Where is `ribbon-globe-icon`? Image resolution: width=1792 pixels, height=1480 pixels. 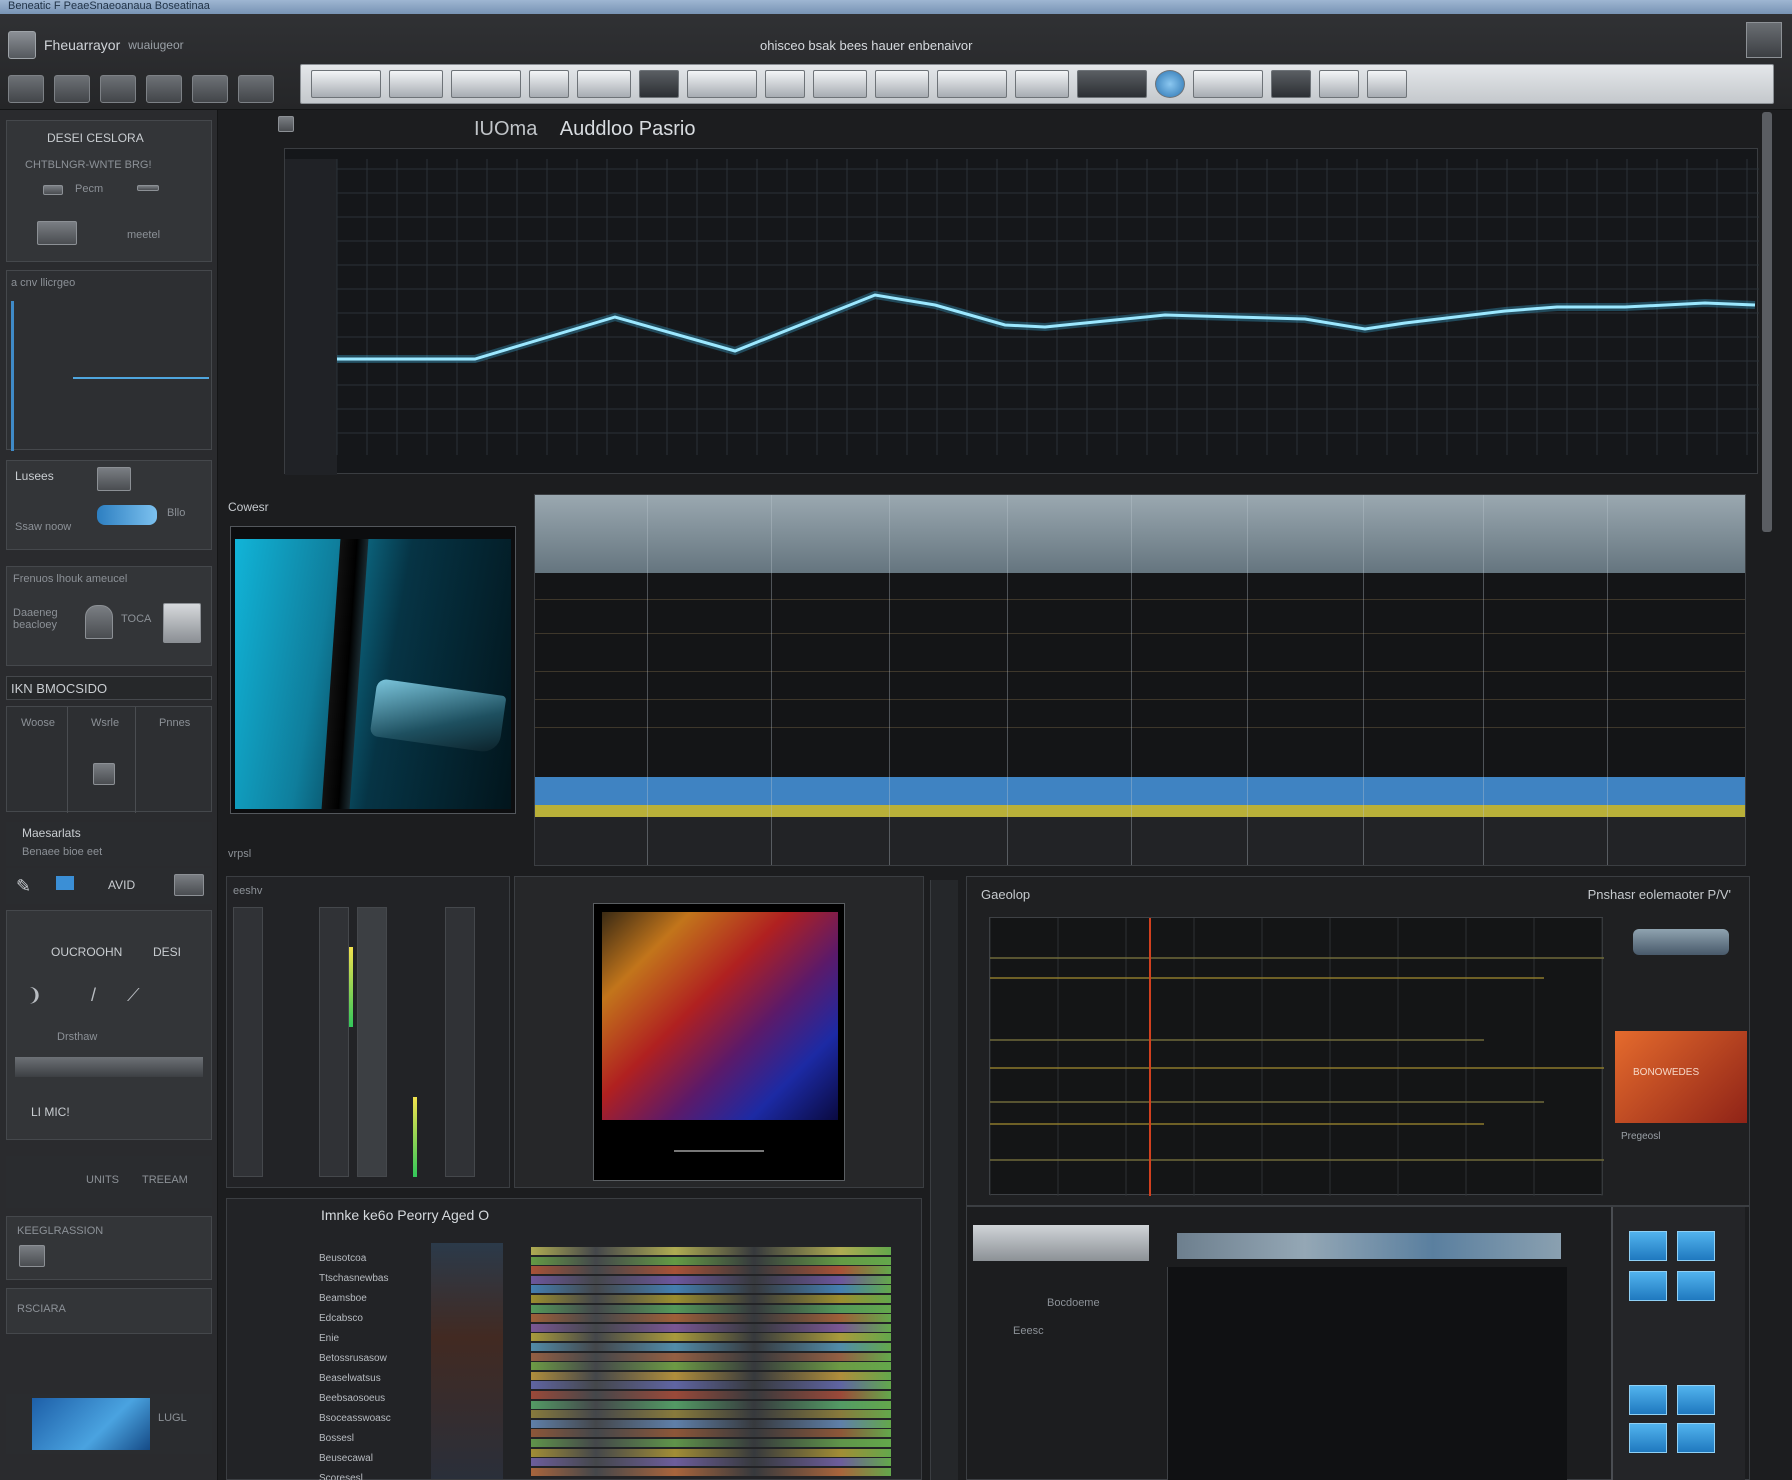
ribbon-globe-icon is located at coordinates (1170, 84).